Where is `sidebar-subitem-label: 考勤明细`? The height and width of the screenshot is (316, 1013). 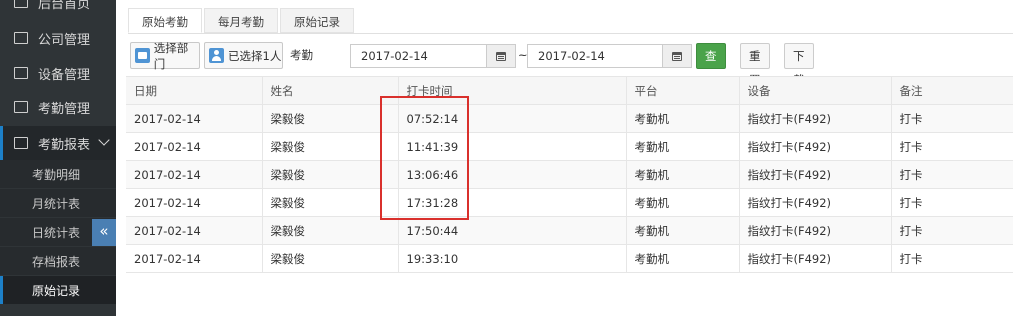
sidebar-subitem-label: 考勤明细 is located at coordinates (56, 174).